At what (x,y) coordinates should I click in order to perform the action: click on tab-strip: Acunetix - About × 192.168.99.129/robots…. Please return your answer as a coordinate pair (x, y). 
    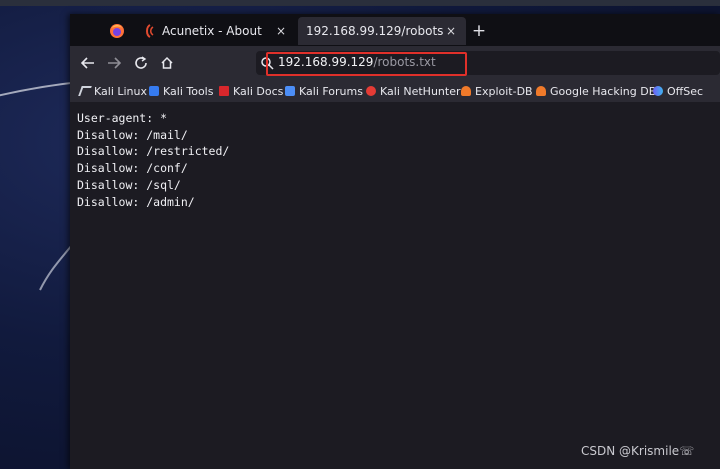
    Looking at the image, I should click on (395, 30).